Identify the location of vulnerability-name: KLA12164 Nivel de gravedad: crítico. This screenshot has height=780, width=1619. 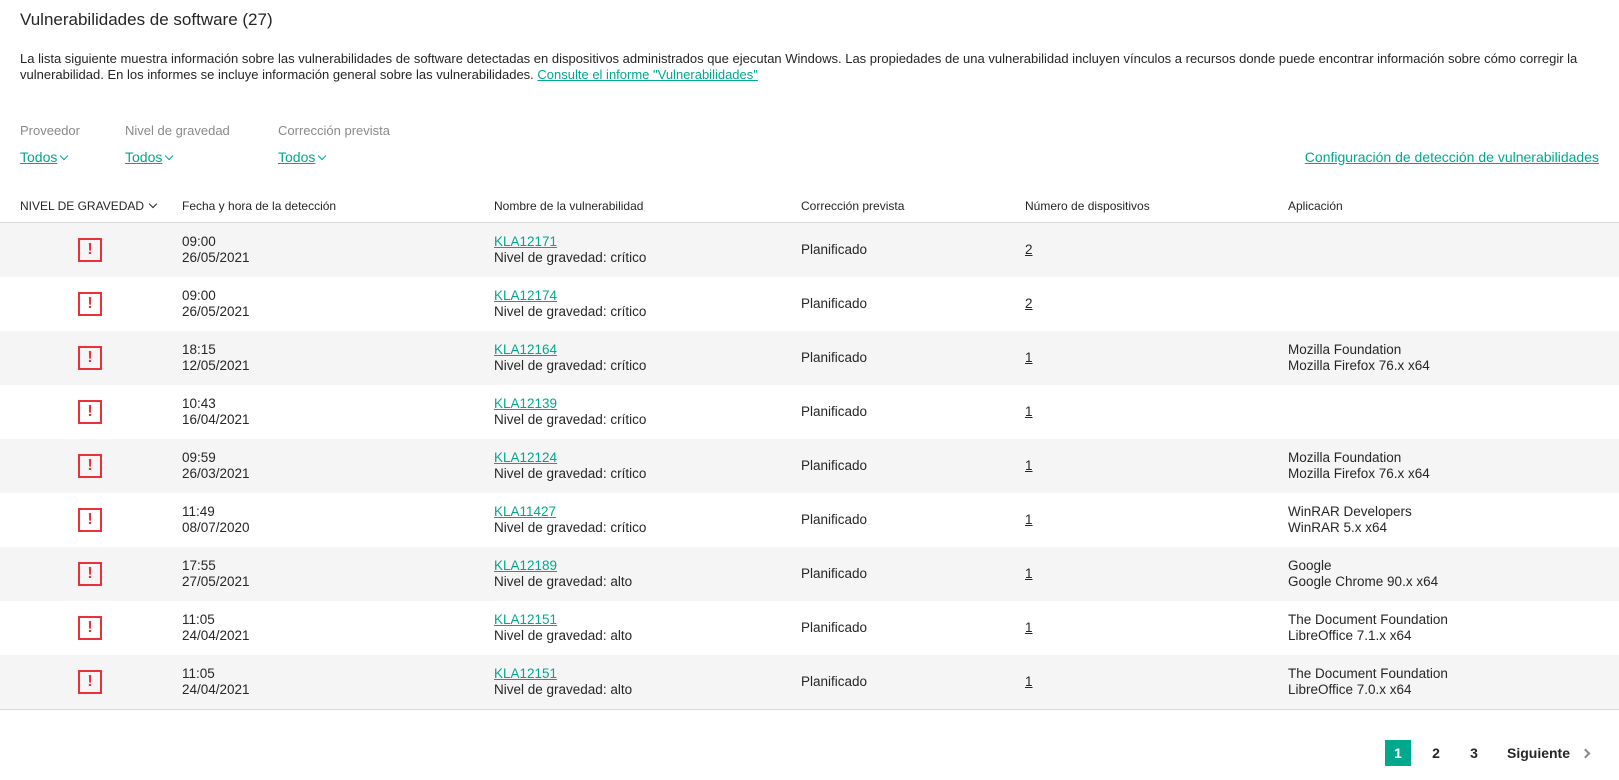
(570, 358).